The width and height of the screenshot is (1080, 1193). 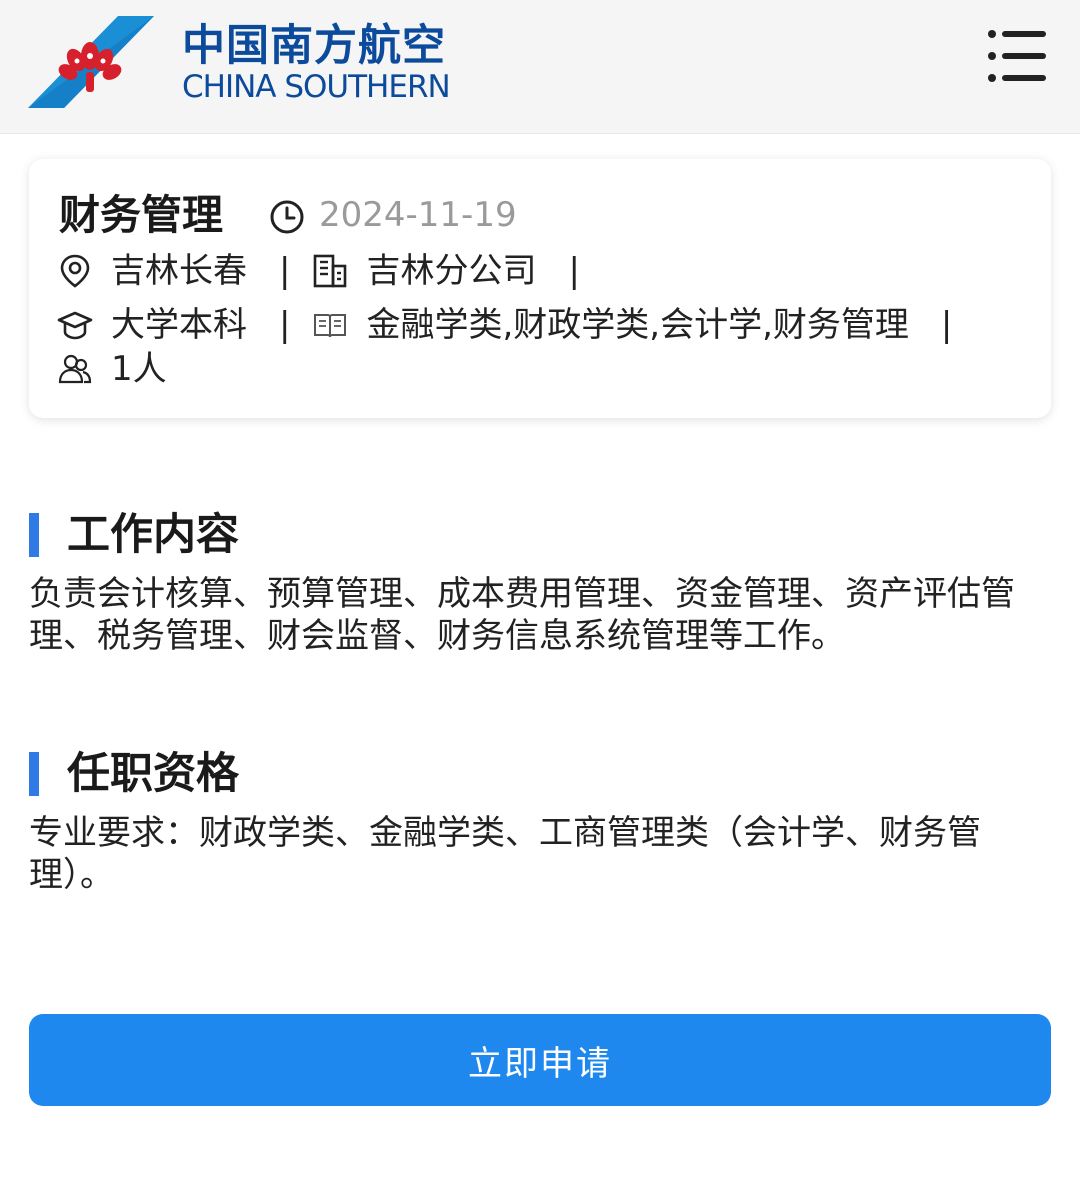 I want to click on book-icon, so click(x=330, y=326).